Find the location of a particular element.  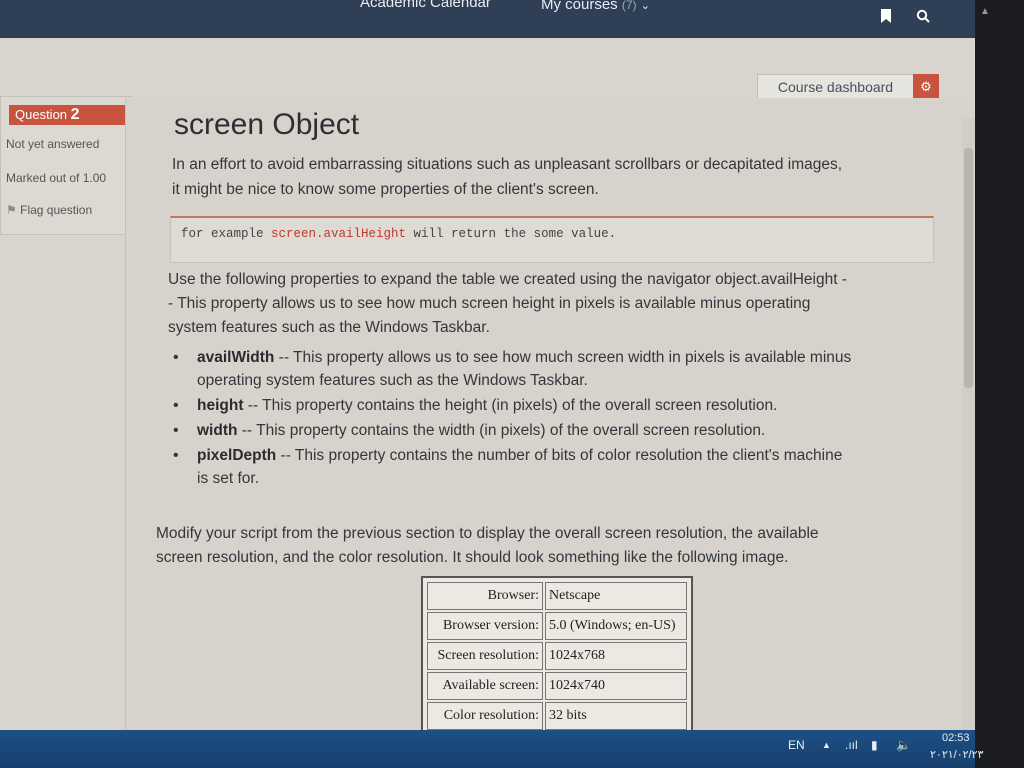

question-number-badge: Question 2 is located at coordinates (67, 115).